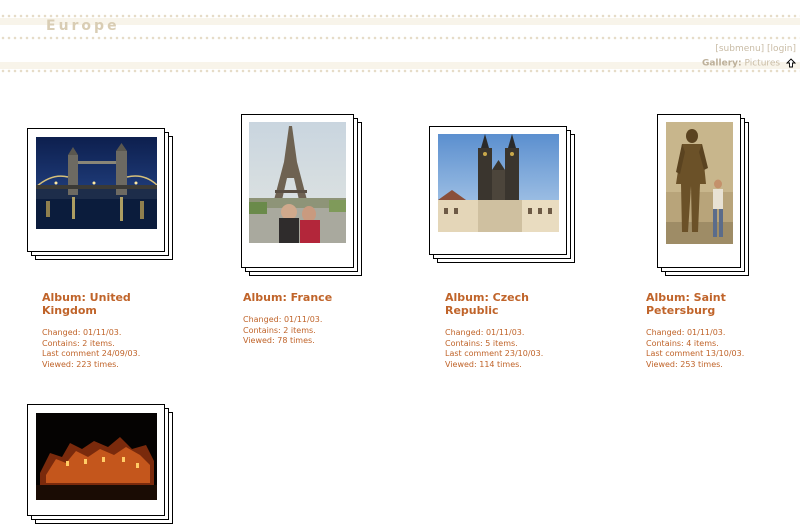 Image resolution: width=800 pixels, height=524 pixels. What do you see at coordinates (279, 340) in the screenshot?
I see `album-viewed: Viewed: 78 times.` at bounding box center [279, 340].